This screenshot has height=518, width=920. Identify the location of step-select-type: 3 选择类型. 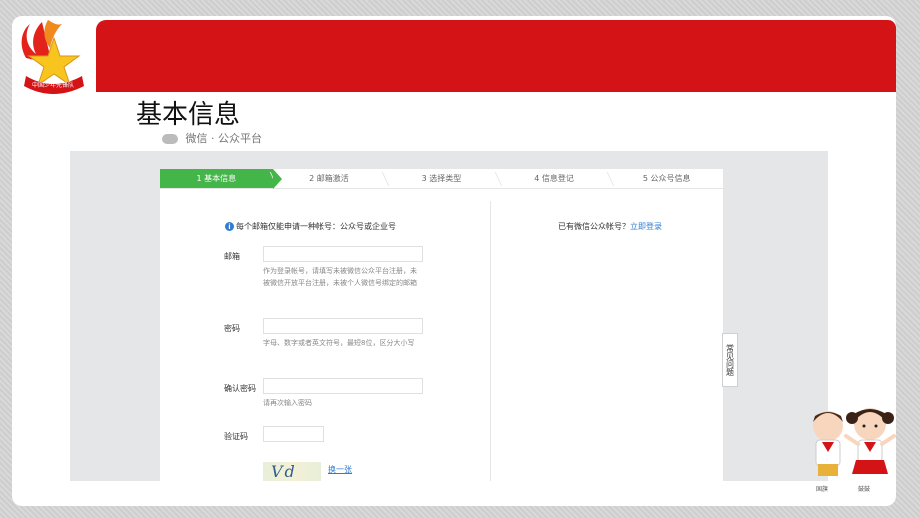
(441, 178).